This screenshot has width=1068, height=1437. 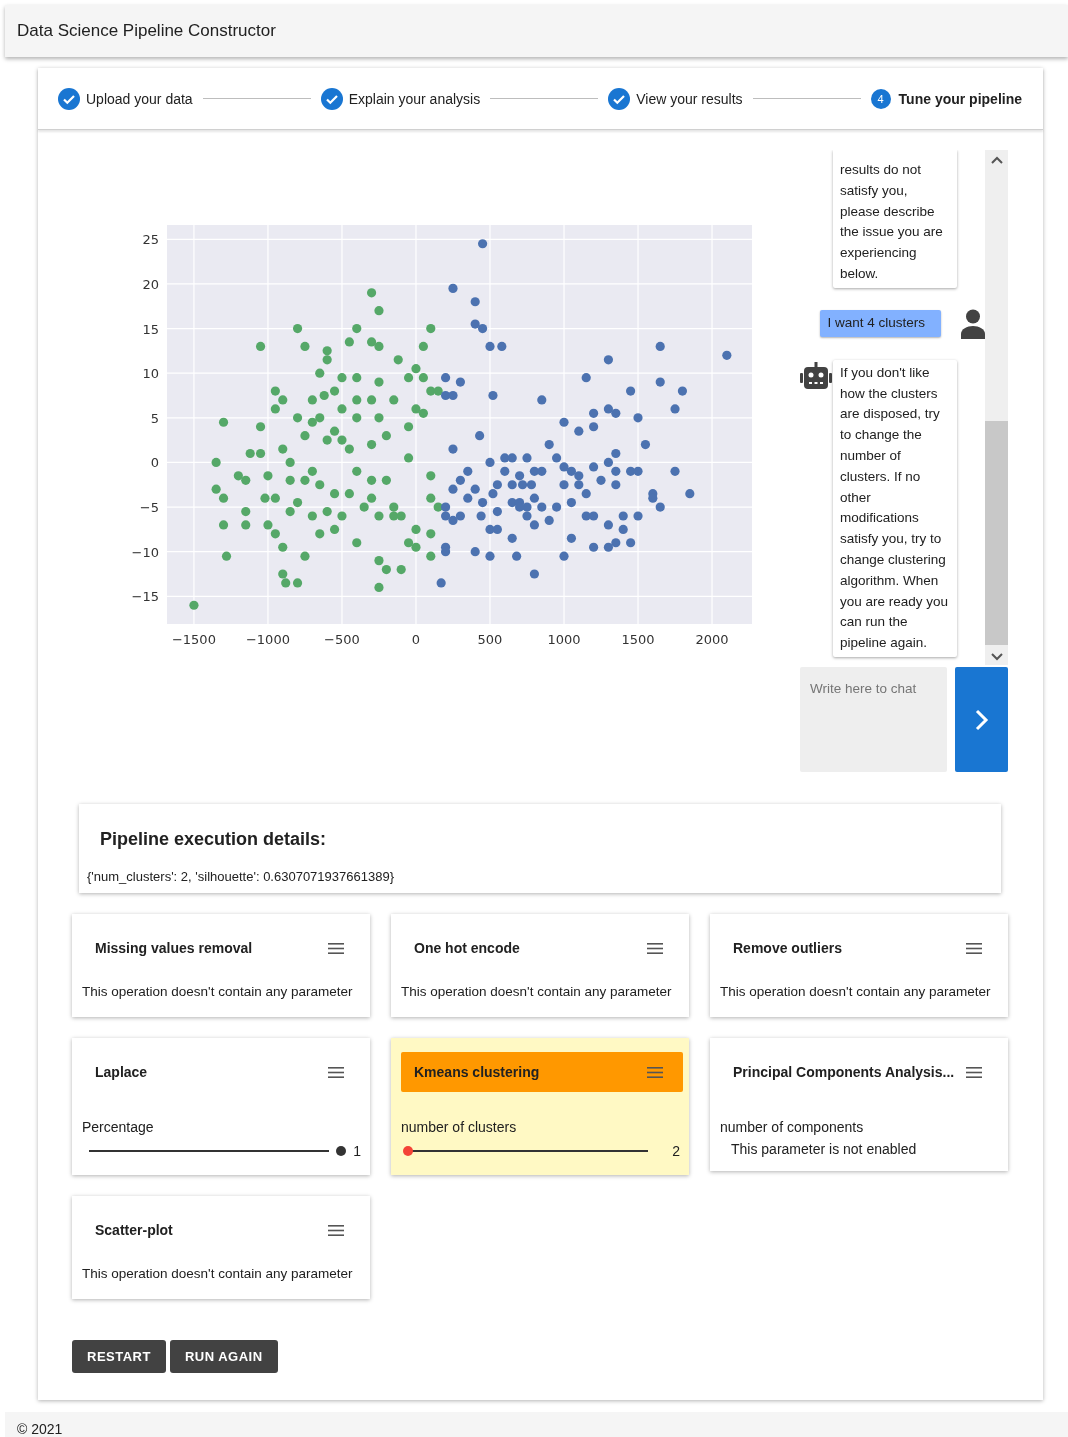 I want to click on chat-message: If you don't like how the clusters are disposed, try to change the number of clusters. If no other modifications satisfy you, try to change clustering algorithm. When you are ready you can run the pipeline again., so click(x=895, y=508).